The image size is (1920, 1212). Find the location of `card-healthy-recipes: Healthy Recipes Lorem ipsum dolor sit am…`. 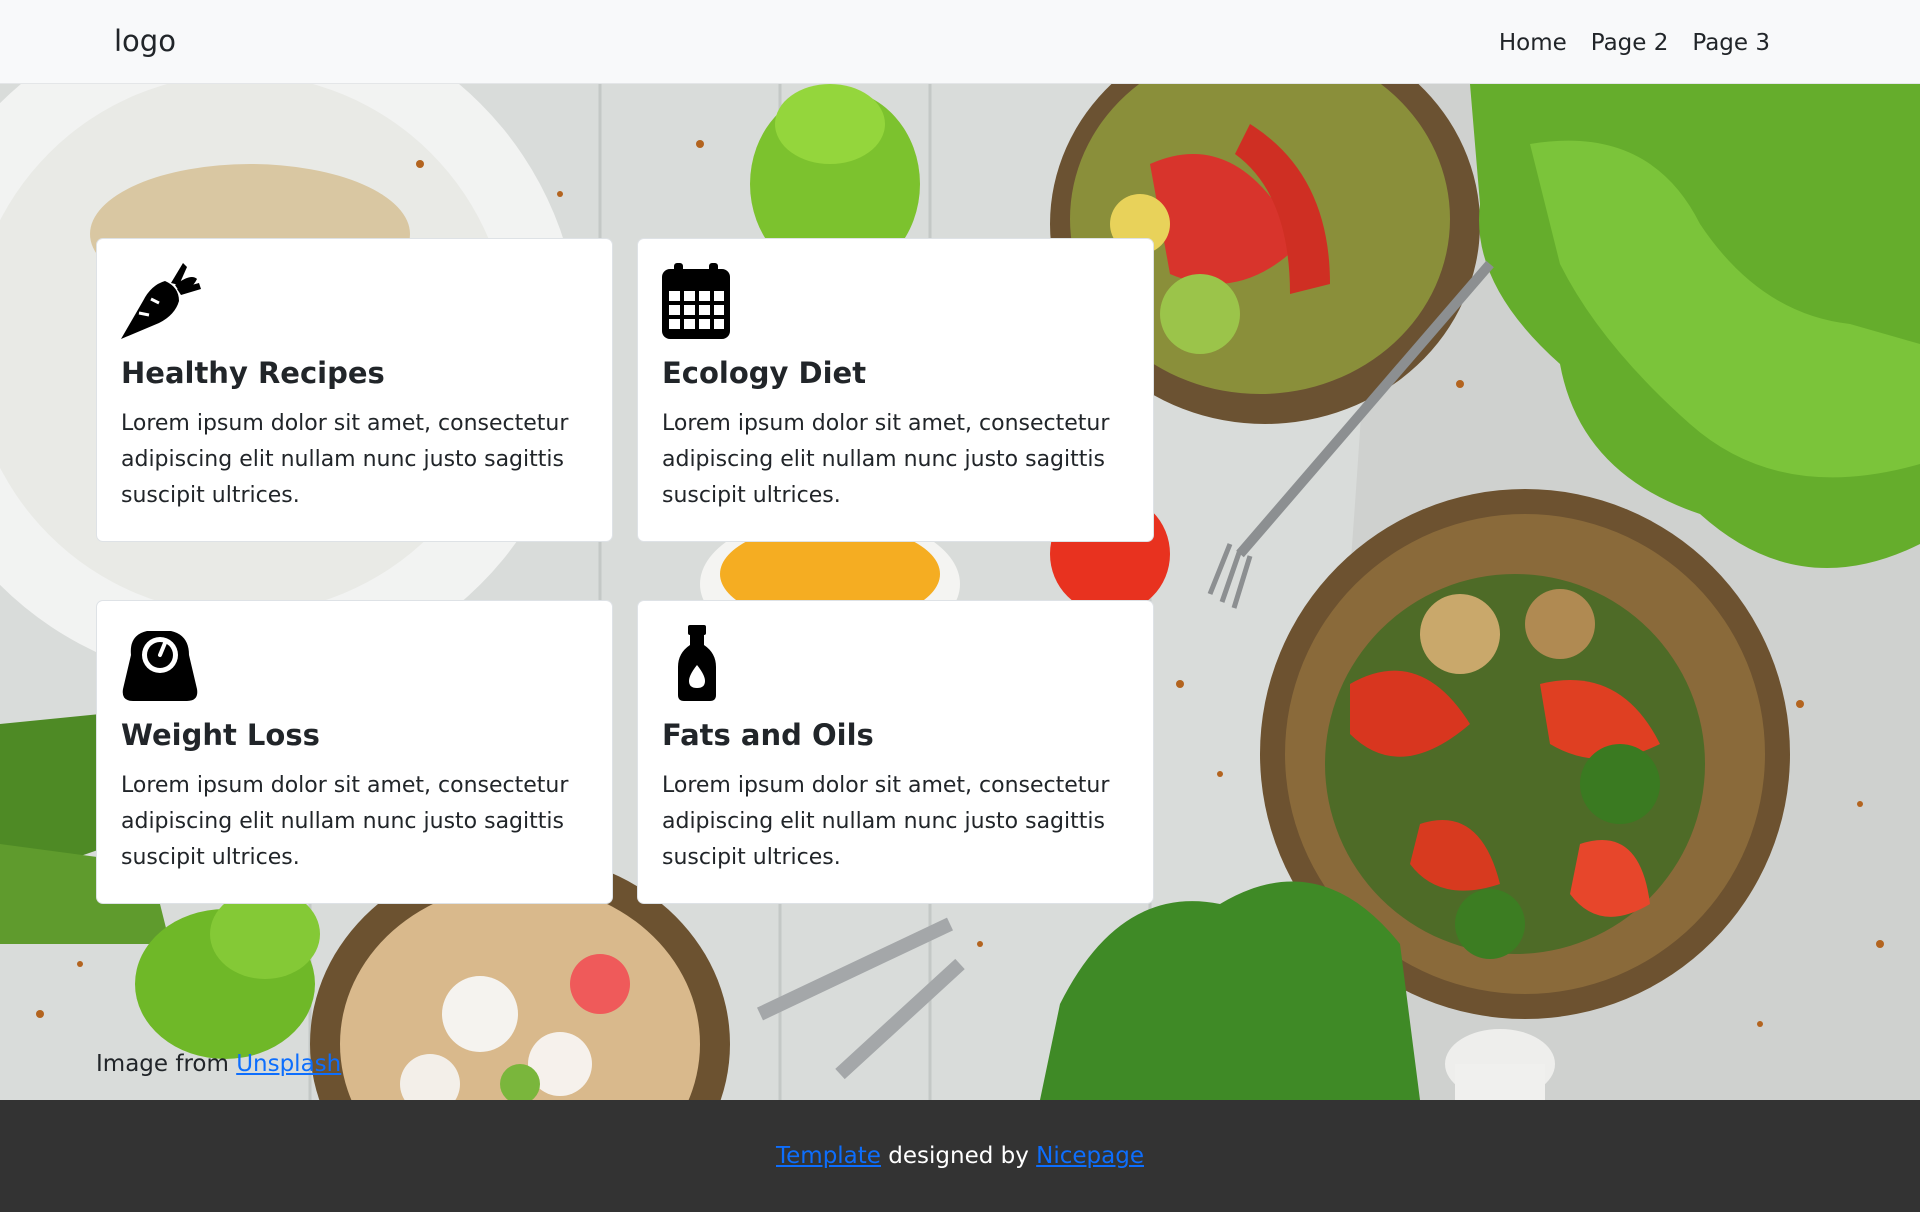

card-healthy-recipes: Healthy Recipes Lorem ipsum dolor sit am… is located at coordinates (354, 390).